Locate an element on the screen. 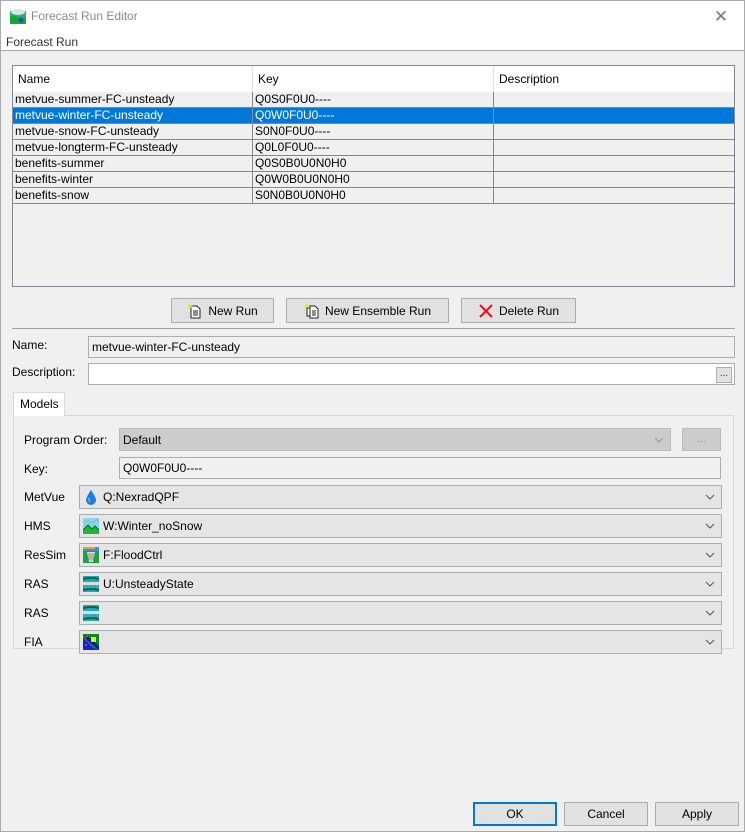 The image size is (745, 832). delete-x-icon is located at coordinates (486, 310).